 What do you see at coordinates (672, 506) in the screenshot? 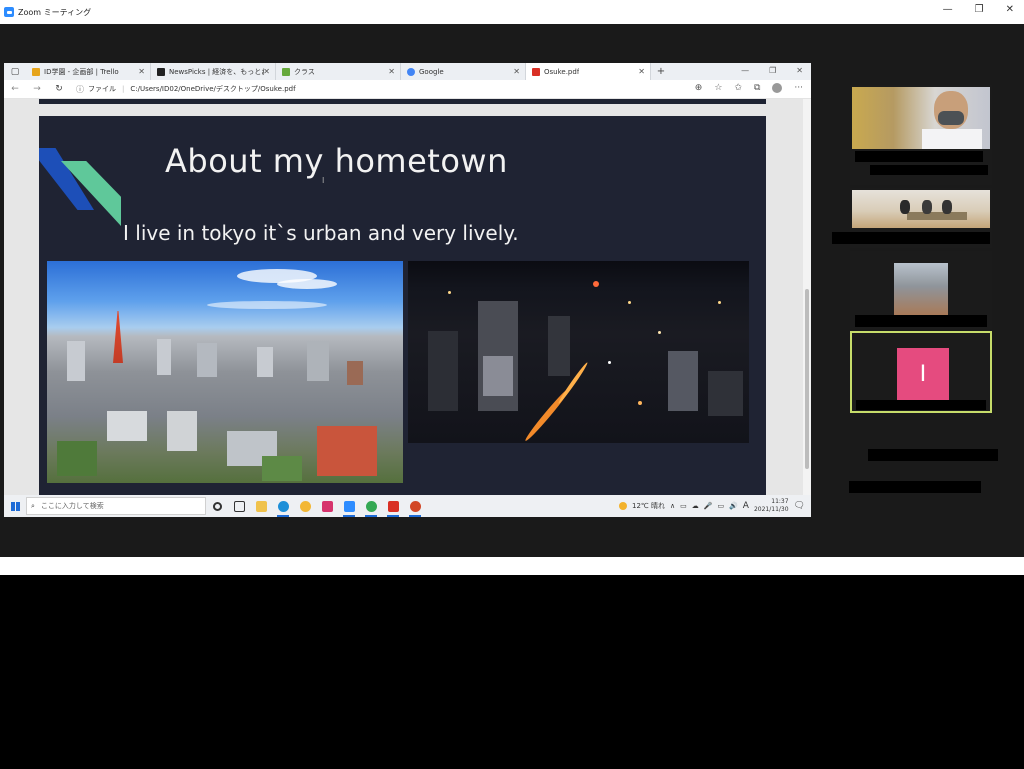
I see `tray-chevron-icon: ∧` at bounding box center [672, 506].